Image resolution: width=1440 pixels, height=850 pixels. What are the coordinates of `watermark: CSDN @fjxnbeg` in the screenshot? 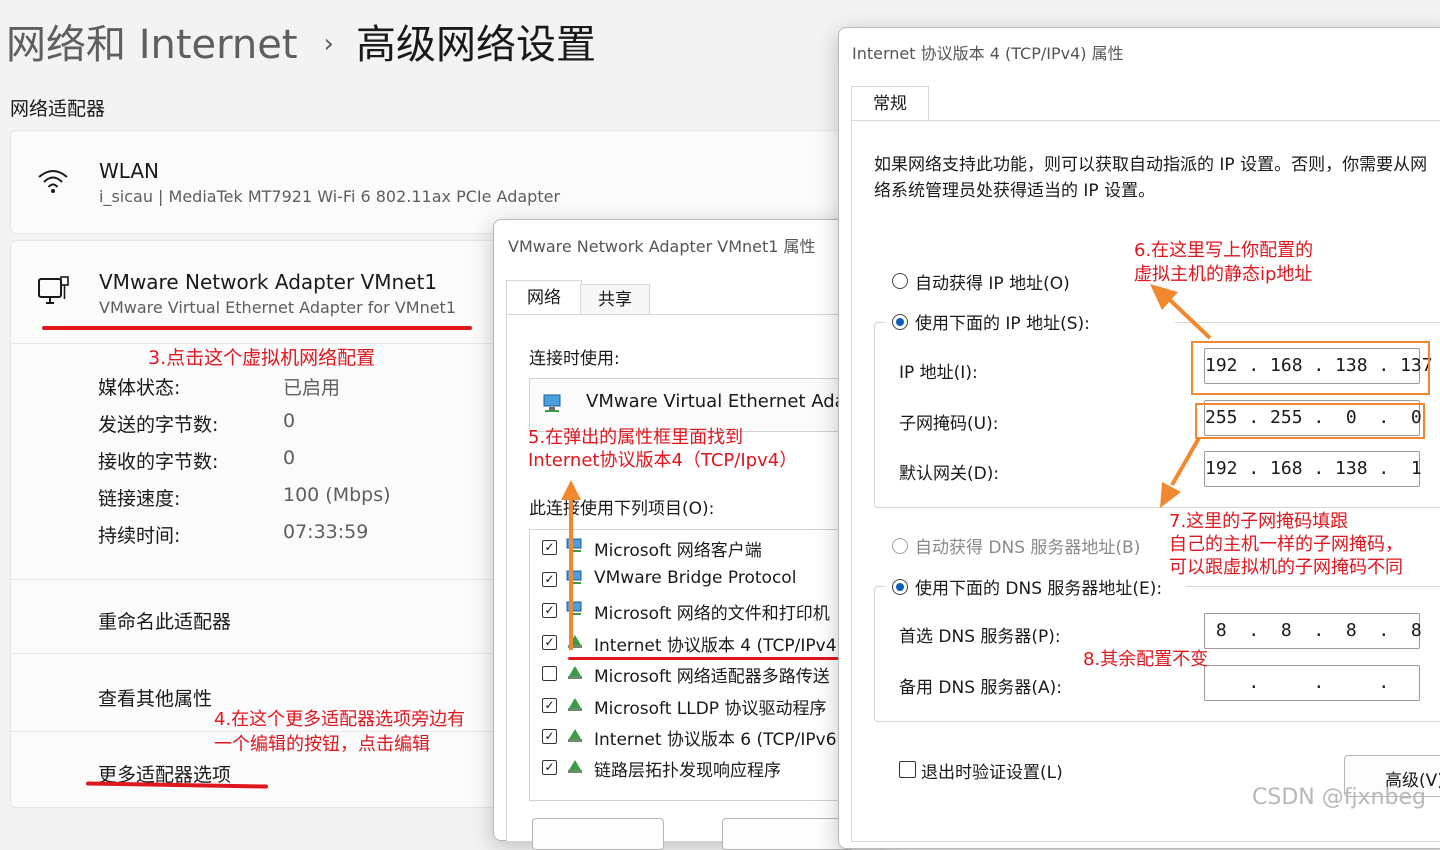 It's located at (1339, 797).